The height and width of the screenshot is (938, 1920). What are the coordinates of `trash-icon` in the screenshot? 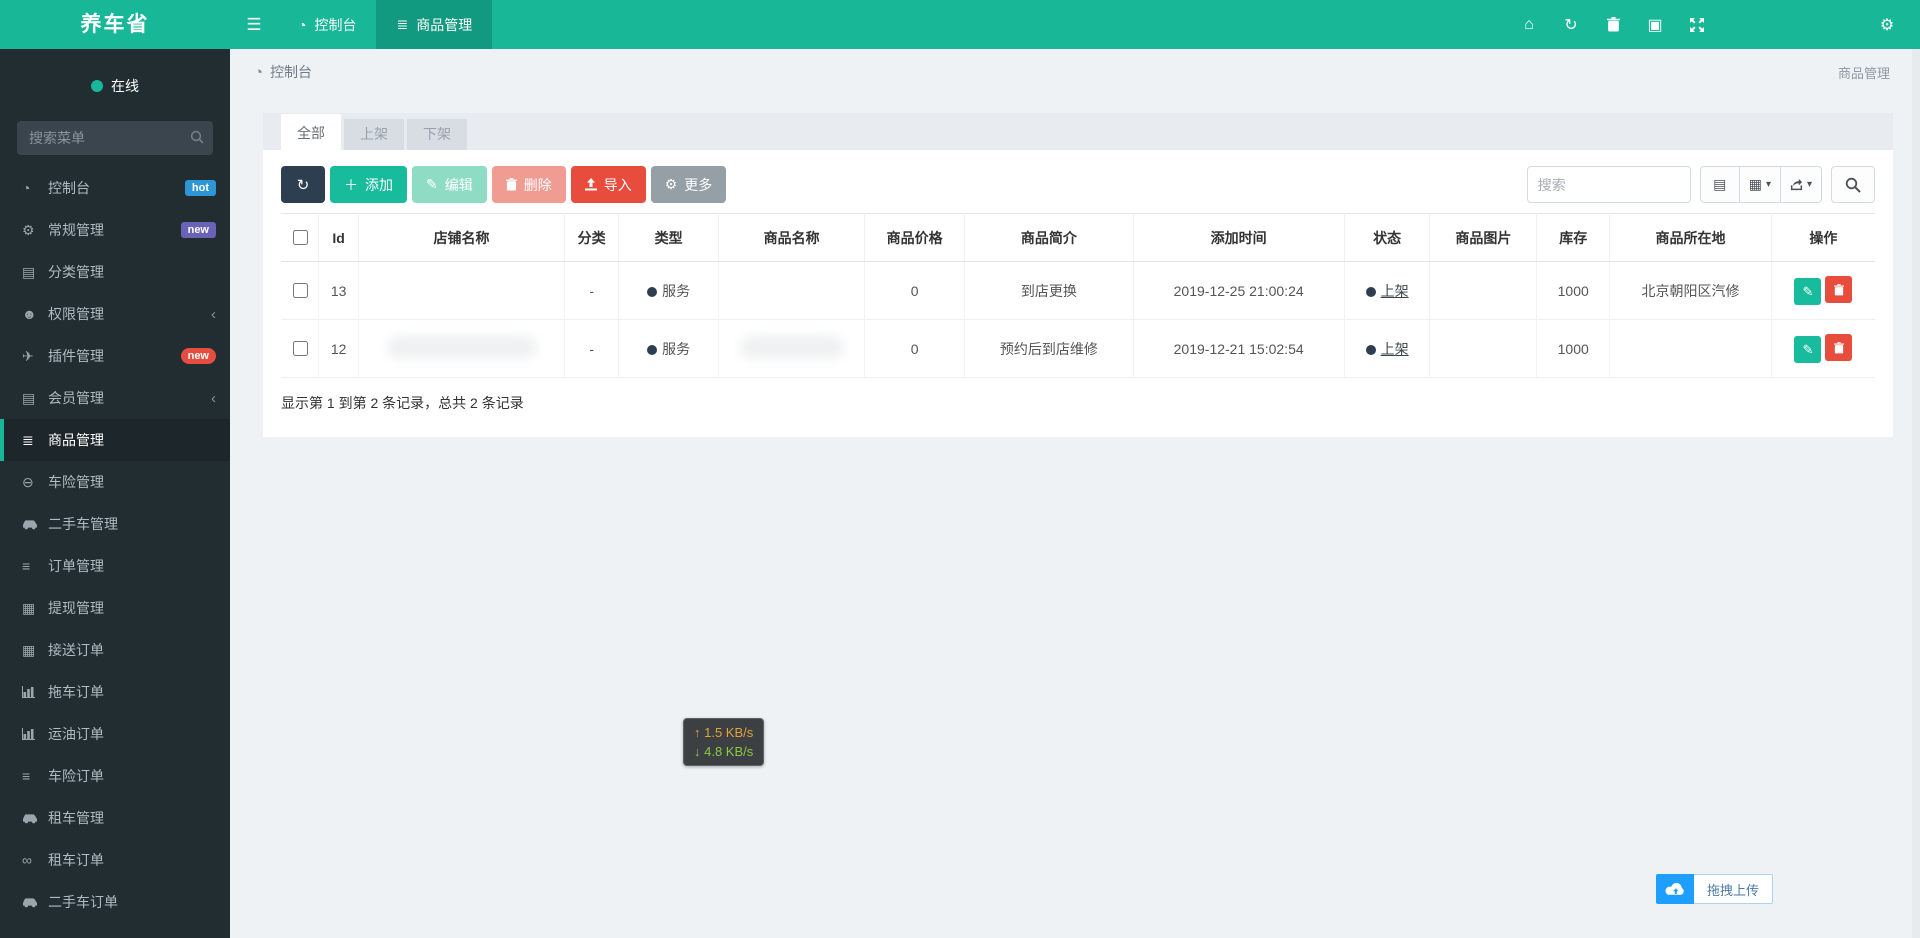 It's located at (1613, 24).